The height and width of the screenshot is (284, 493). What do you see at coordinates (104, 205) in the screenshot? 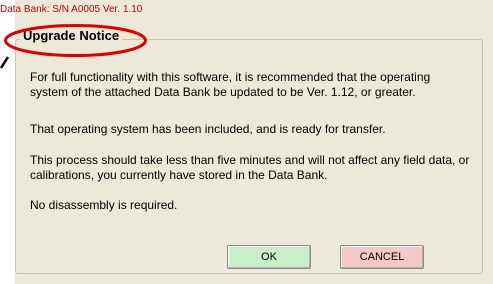
I see `notice-paragraph-4: No disassembly is required.` at bounding box center [104, 205].